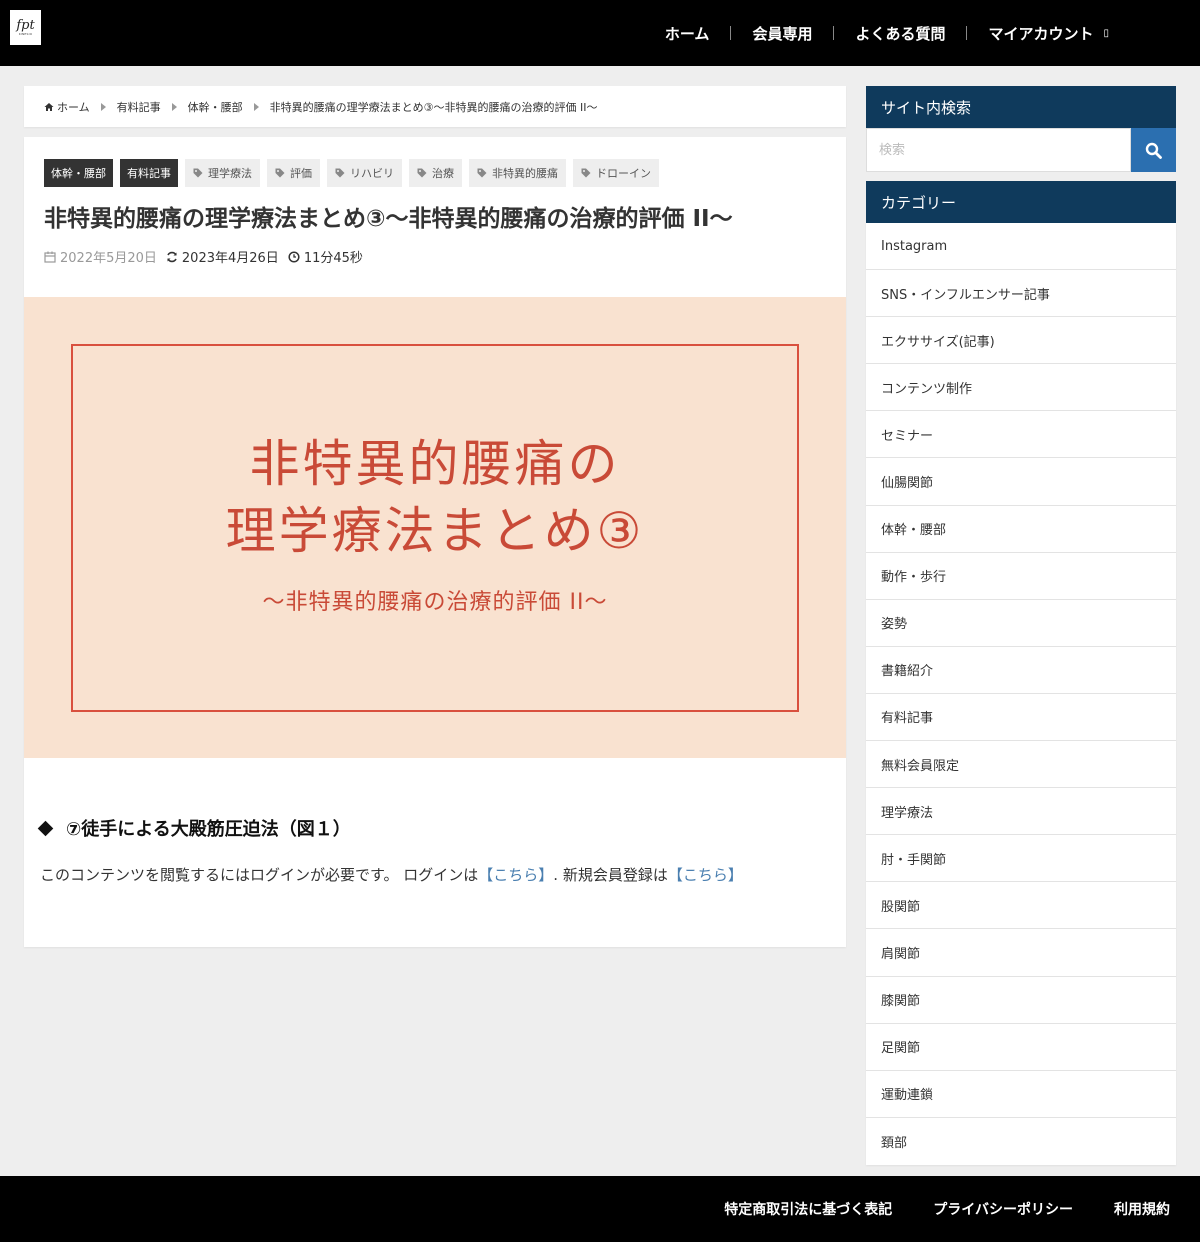 The width and height of the screenshot is (1200, 1242). I want to click on footer-link-commercial-law: 特定商取引法に基づく表記, so click(808, 1209).